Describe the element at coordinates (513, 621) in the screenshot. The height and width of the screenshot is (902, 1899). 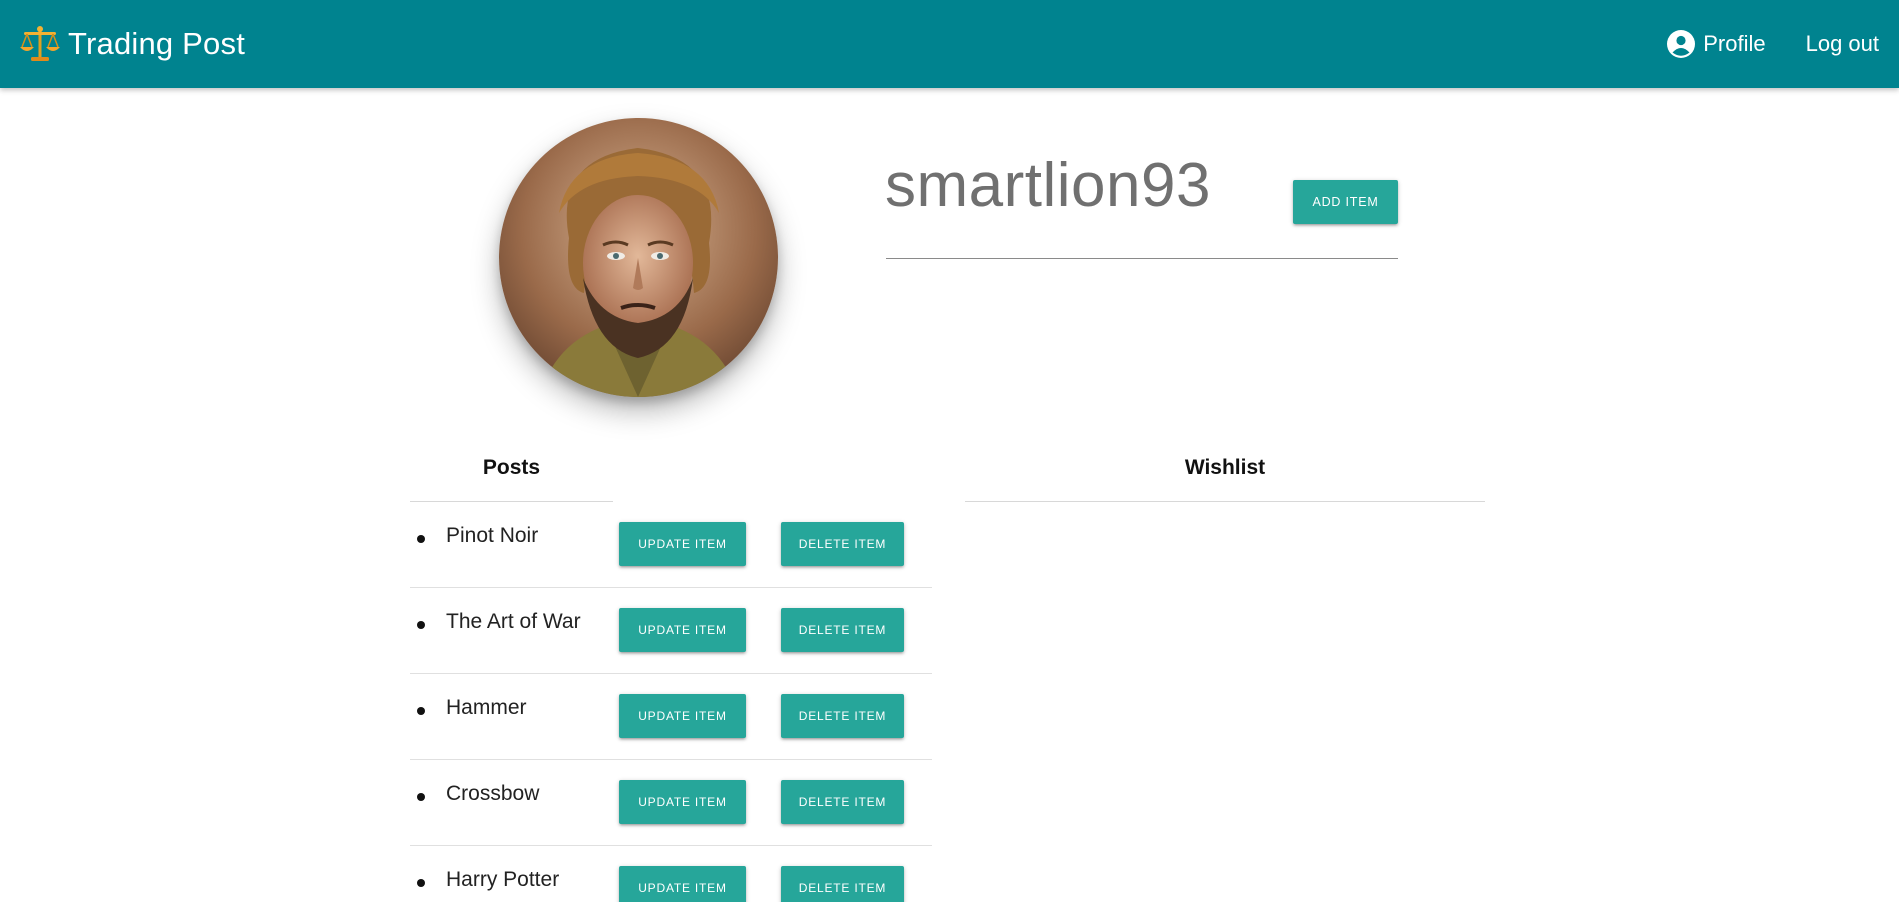
I see `post-item-name: The Art of War` at that location.